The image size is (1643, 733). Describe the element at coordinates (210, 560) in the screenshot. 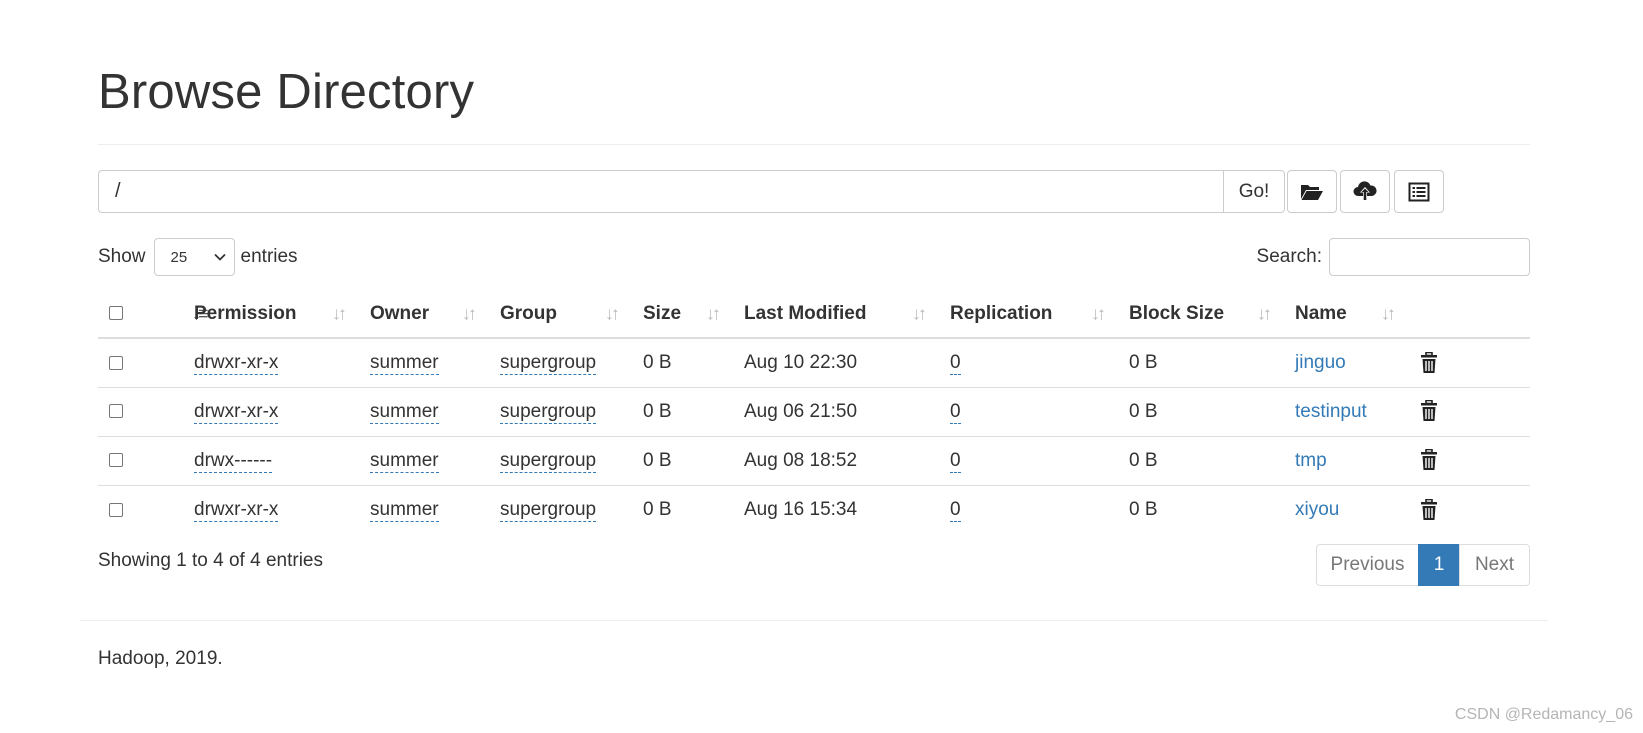

I see `table-info: Showing 1 to 4 of 4 entries` at that location.